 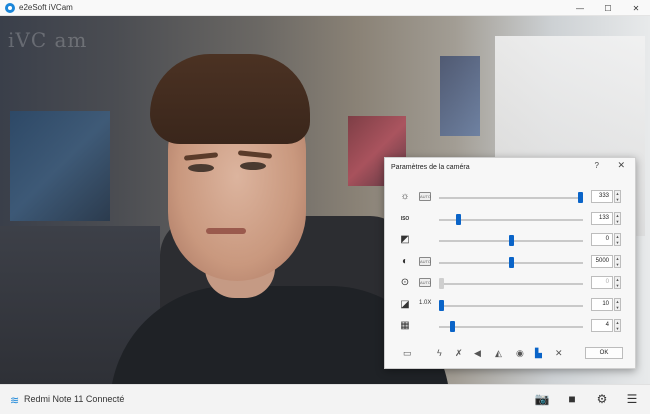 What do you see at coordinates (430, 167) in the screenshot?
I see `dialog-title: Paramètres de la caméra` at bounding box center [430, 167].